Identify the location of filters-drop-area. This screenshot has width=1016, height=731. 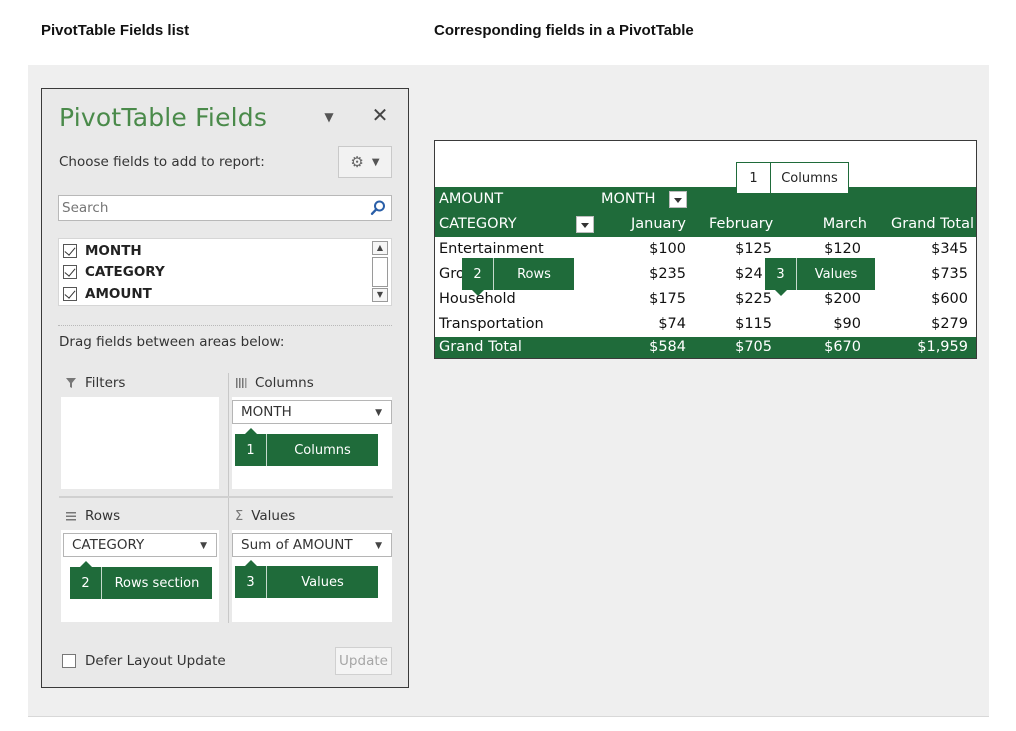
(140, 443).